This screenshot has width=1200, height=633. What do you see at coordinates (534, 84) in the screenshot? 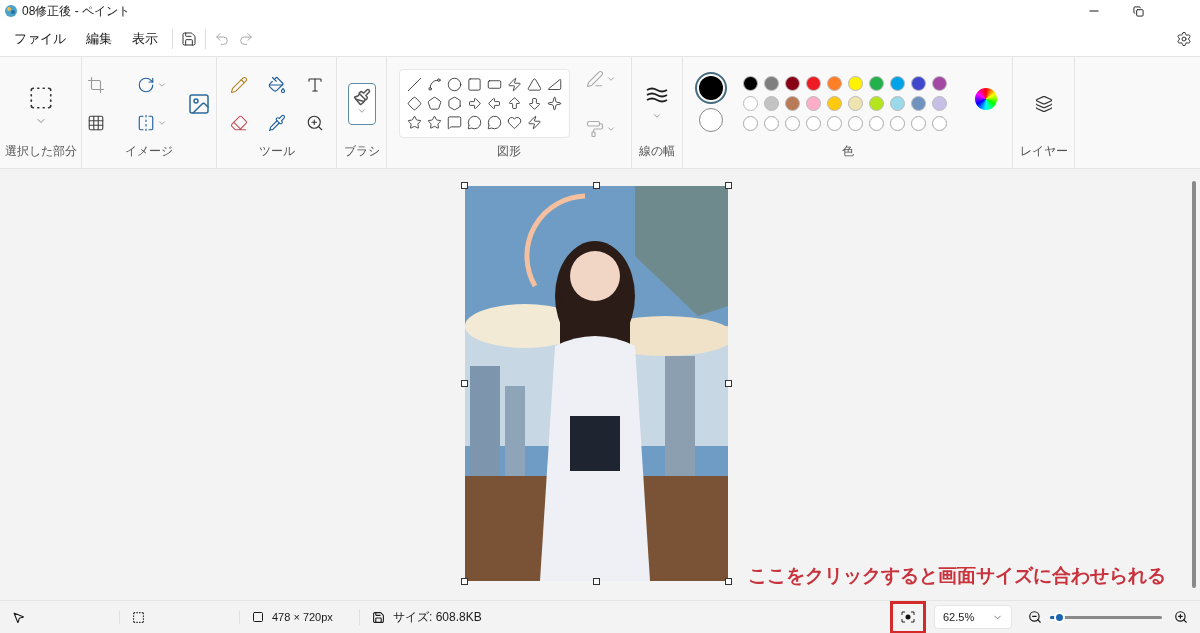
I see `triangle-icon` at bounding box center [534, 84].